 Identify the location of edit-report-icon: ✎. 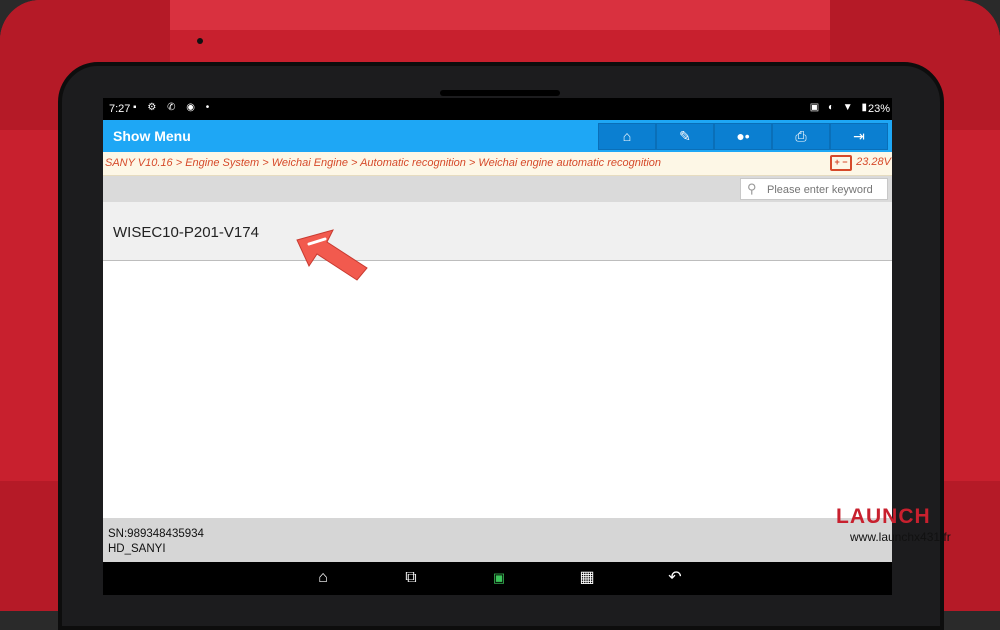
(685, 136).